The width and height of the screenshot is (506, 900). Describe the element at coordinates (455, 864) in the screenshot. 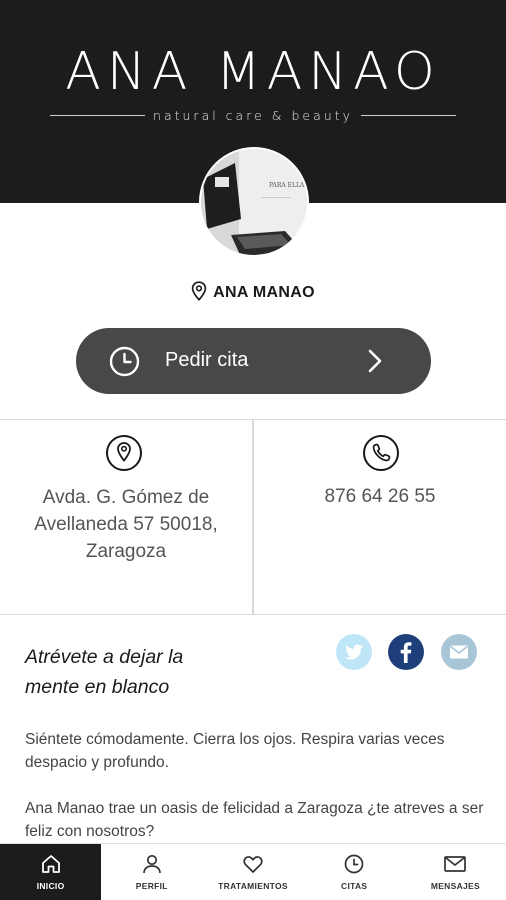

I see `envelope-icon` at that location.